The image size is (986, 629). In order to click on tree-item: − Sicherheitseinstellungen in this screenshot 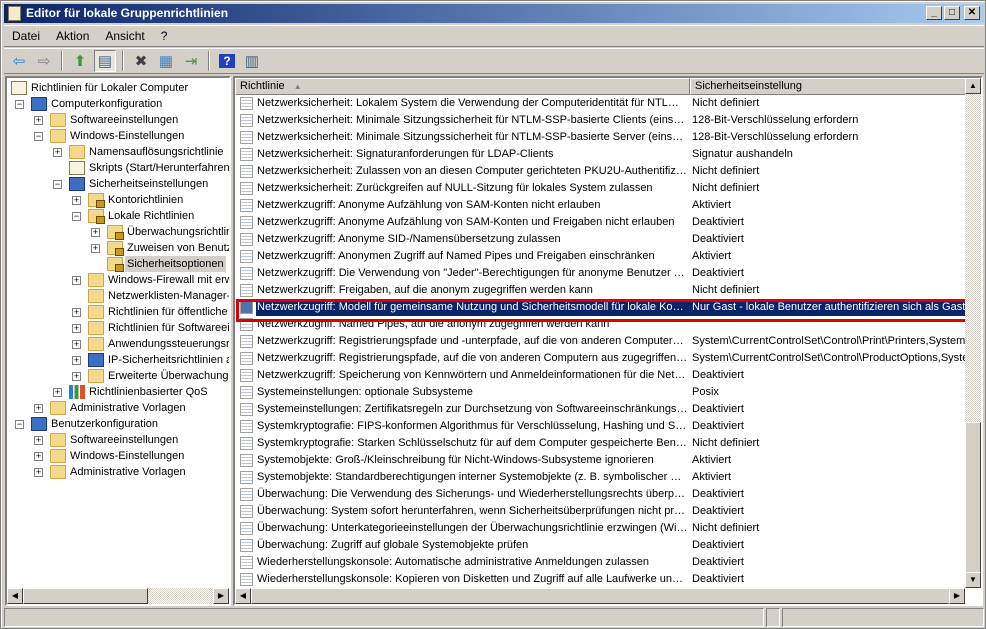, I will do `click(118, 184)`.